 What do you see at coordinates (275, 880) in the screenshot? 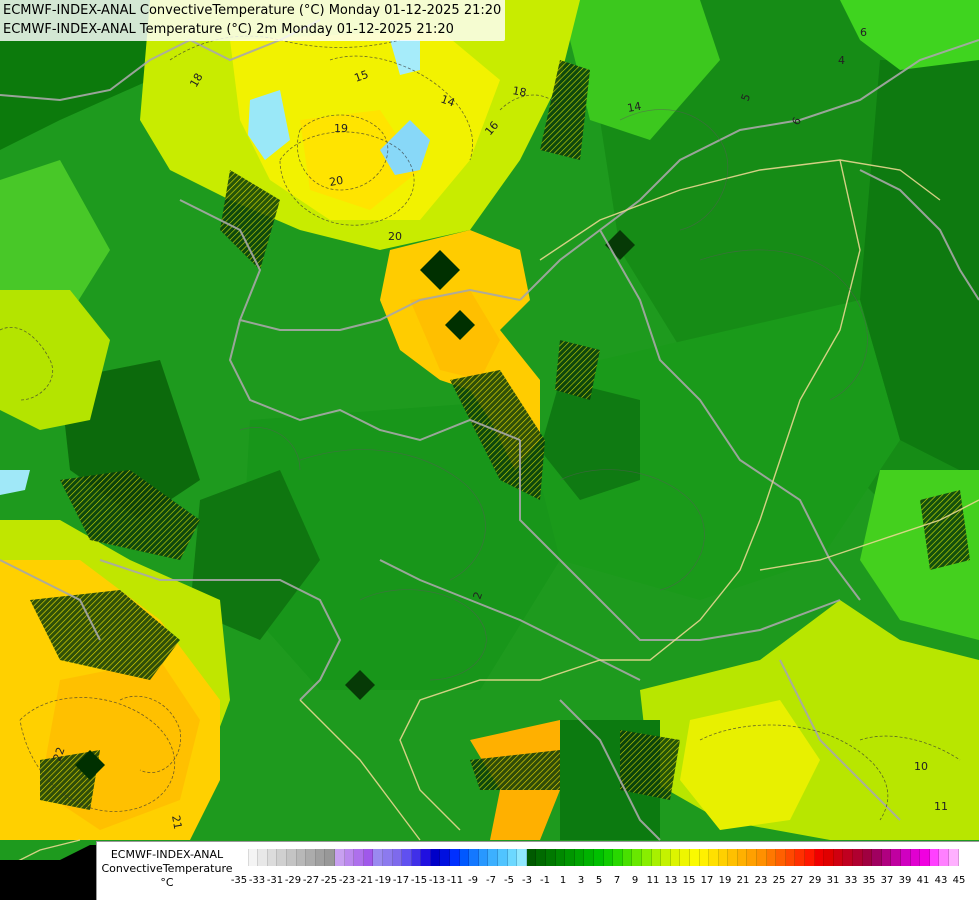
I see `legend-label: -31` at bounding box center [275, 880].